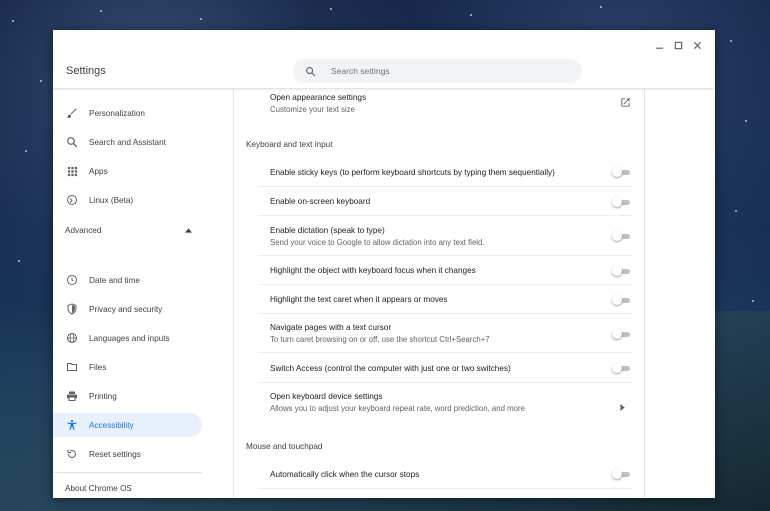 Image resolution: width=770 pixels, height=511 pixels. Describe the element at coordinates (103, 396) in the screenshot. I see `sidebar-item-label: Printing` at that location.